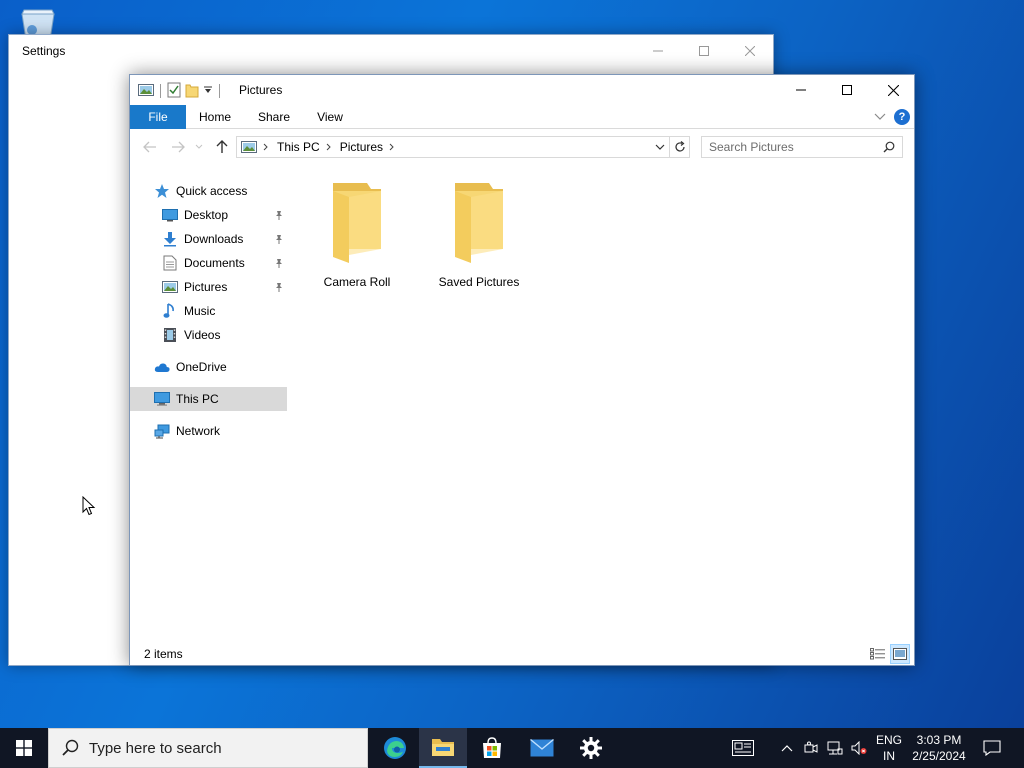  I want to click on folder-item-saved-pictures: Saved Pictures, so click(479, 234).